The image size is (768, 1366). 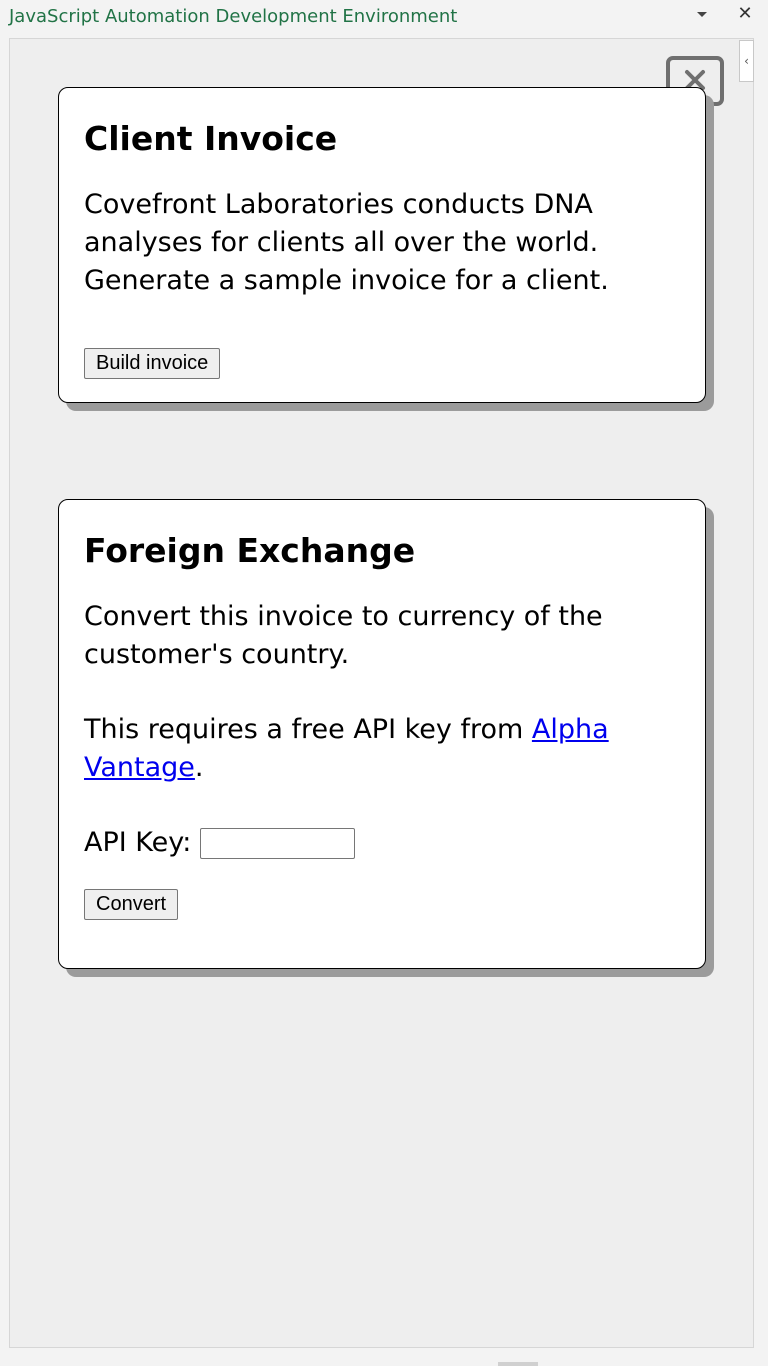 I want to click on api-key-row: API Key:, so click(x=382, y=843).